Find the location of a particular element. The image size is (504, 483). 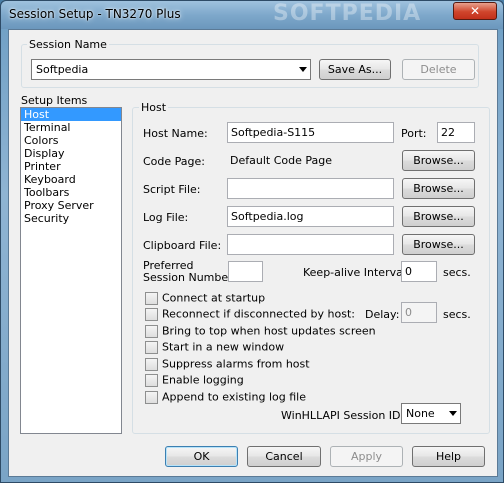

option-row: Reconnect if disconnected by host: is located at coordinates (250, 314).